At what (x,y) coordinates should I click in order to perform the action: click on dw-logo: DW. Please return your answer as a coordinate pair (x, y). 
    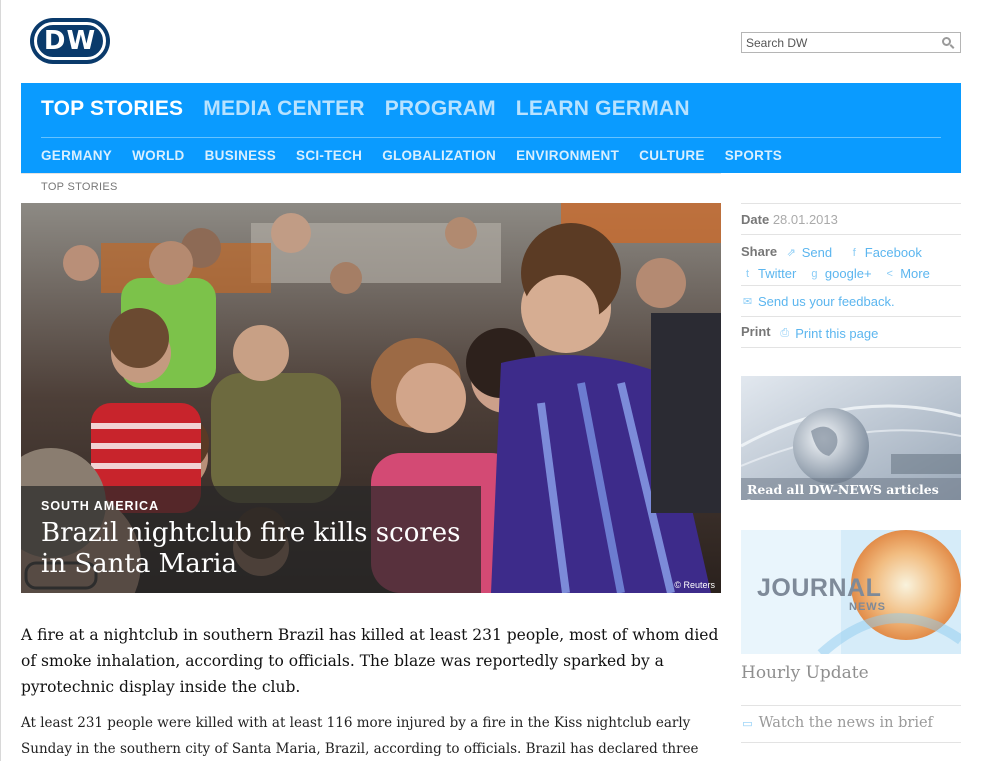
    Looking at the image, I should click on (70, 41).